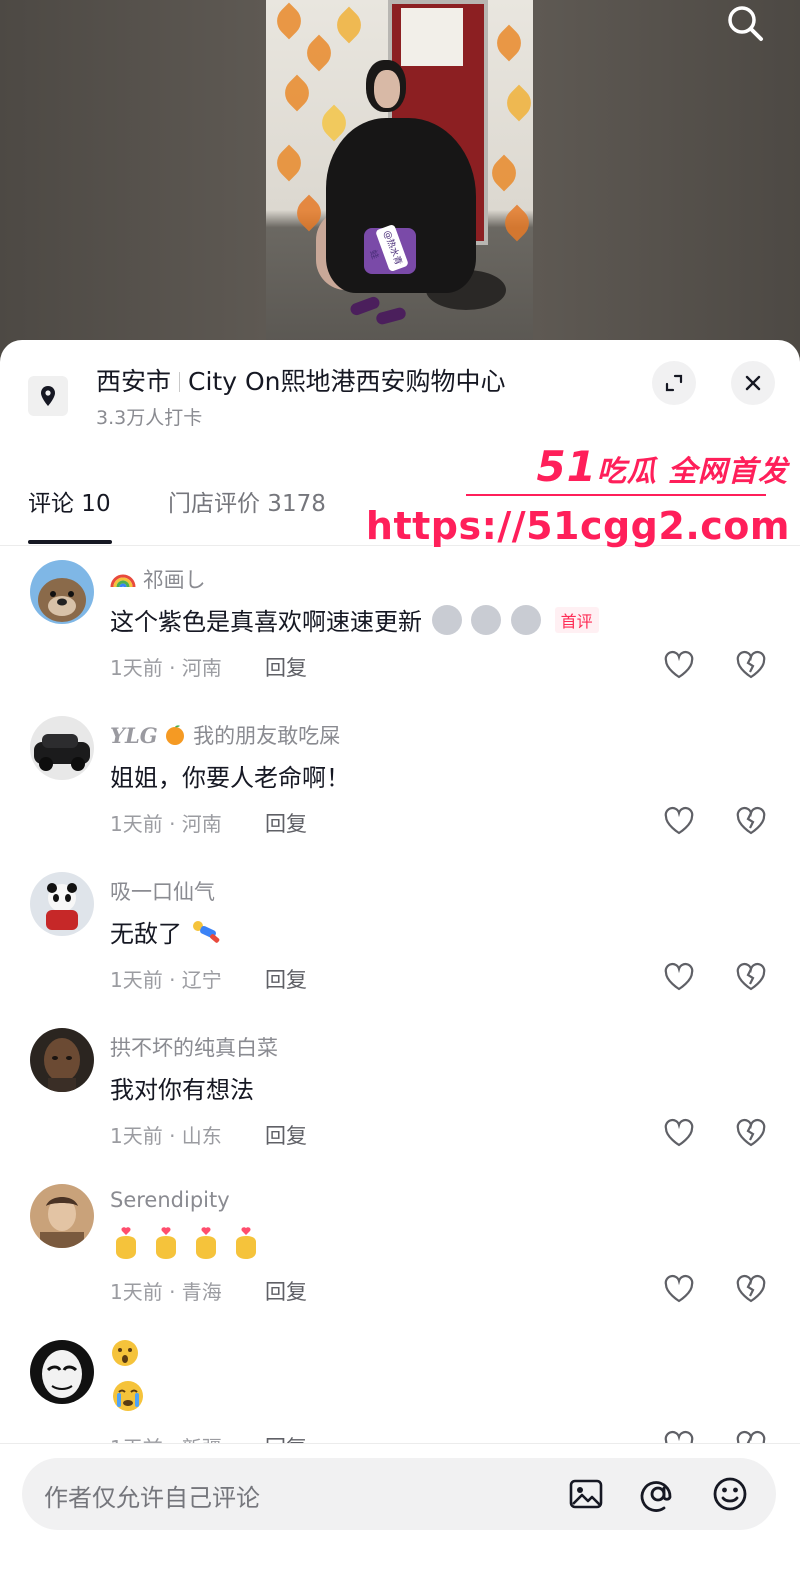 This screenshot has height=1573, width=800. What do you see at coordinates (123, 581) in the screenshot?
I see `rainbow-icon` at bounding box center [123, 581].